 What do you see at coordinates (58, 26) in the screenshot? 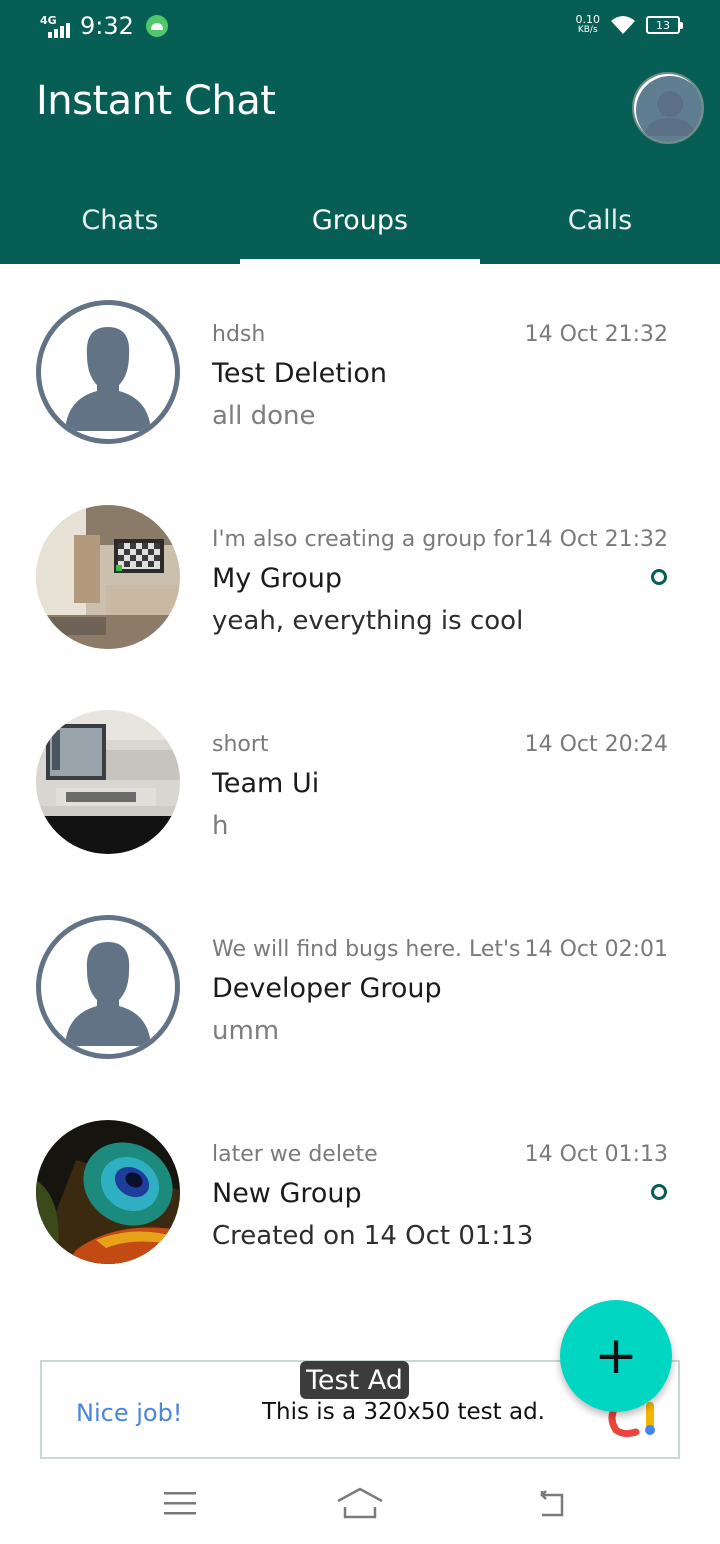
I see `signal-icon: 4G` at bounding box center [58, 26].